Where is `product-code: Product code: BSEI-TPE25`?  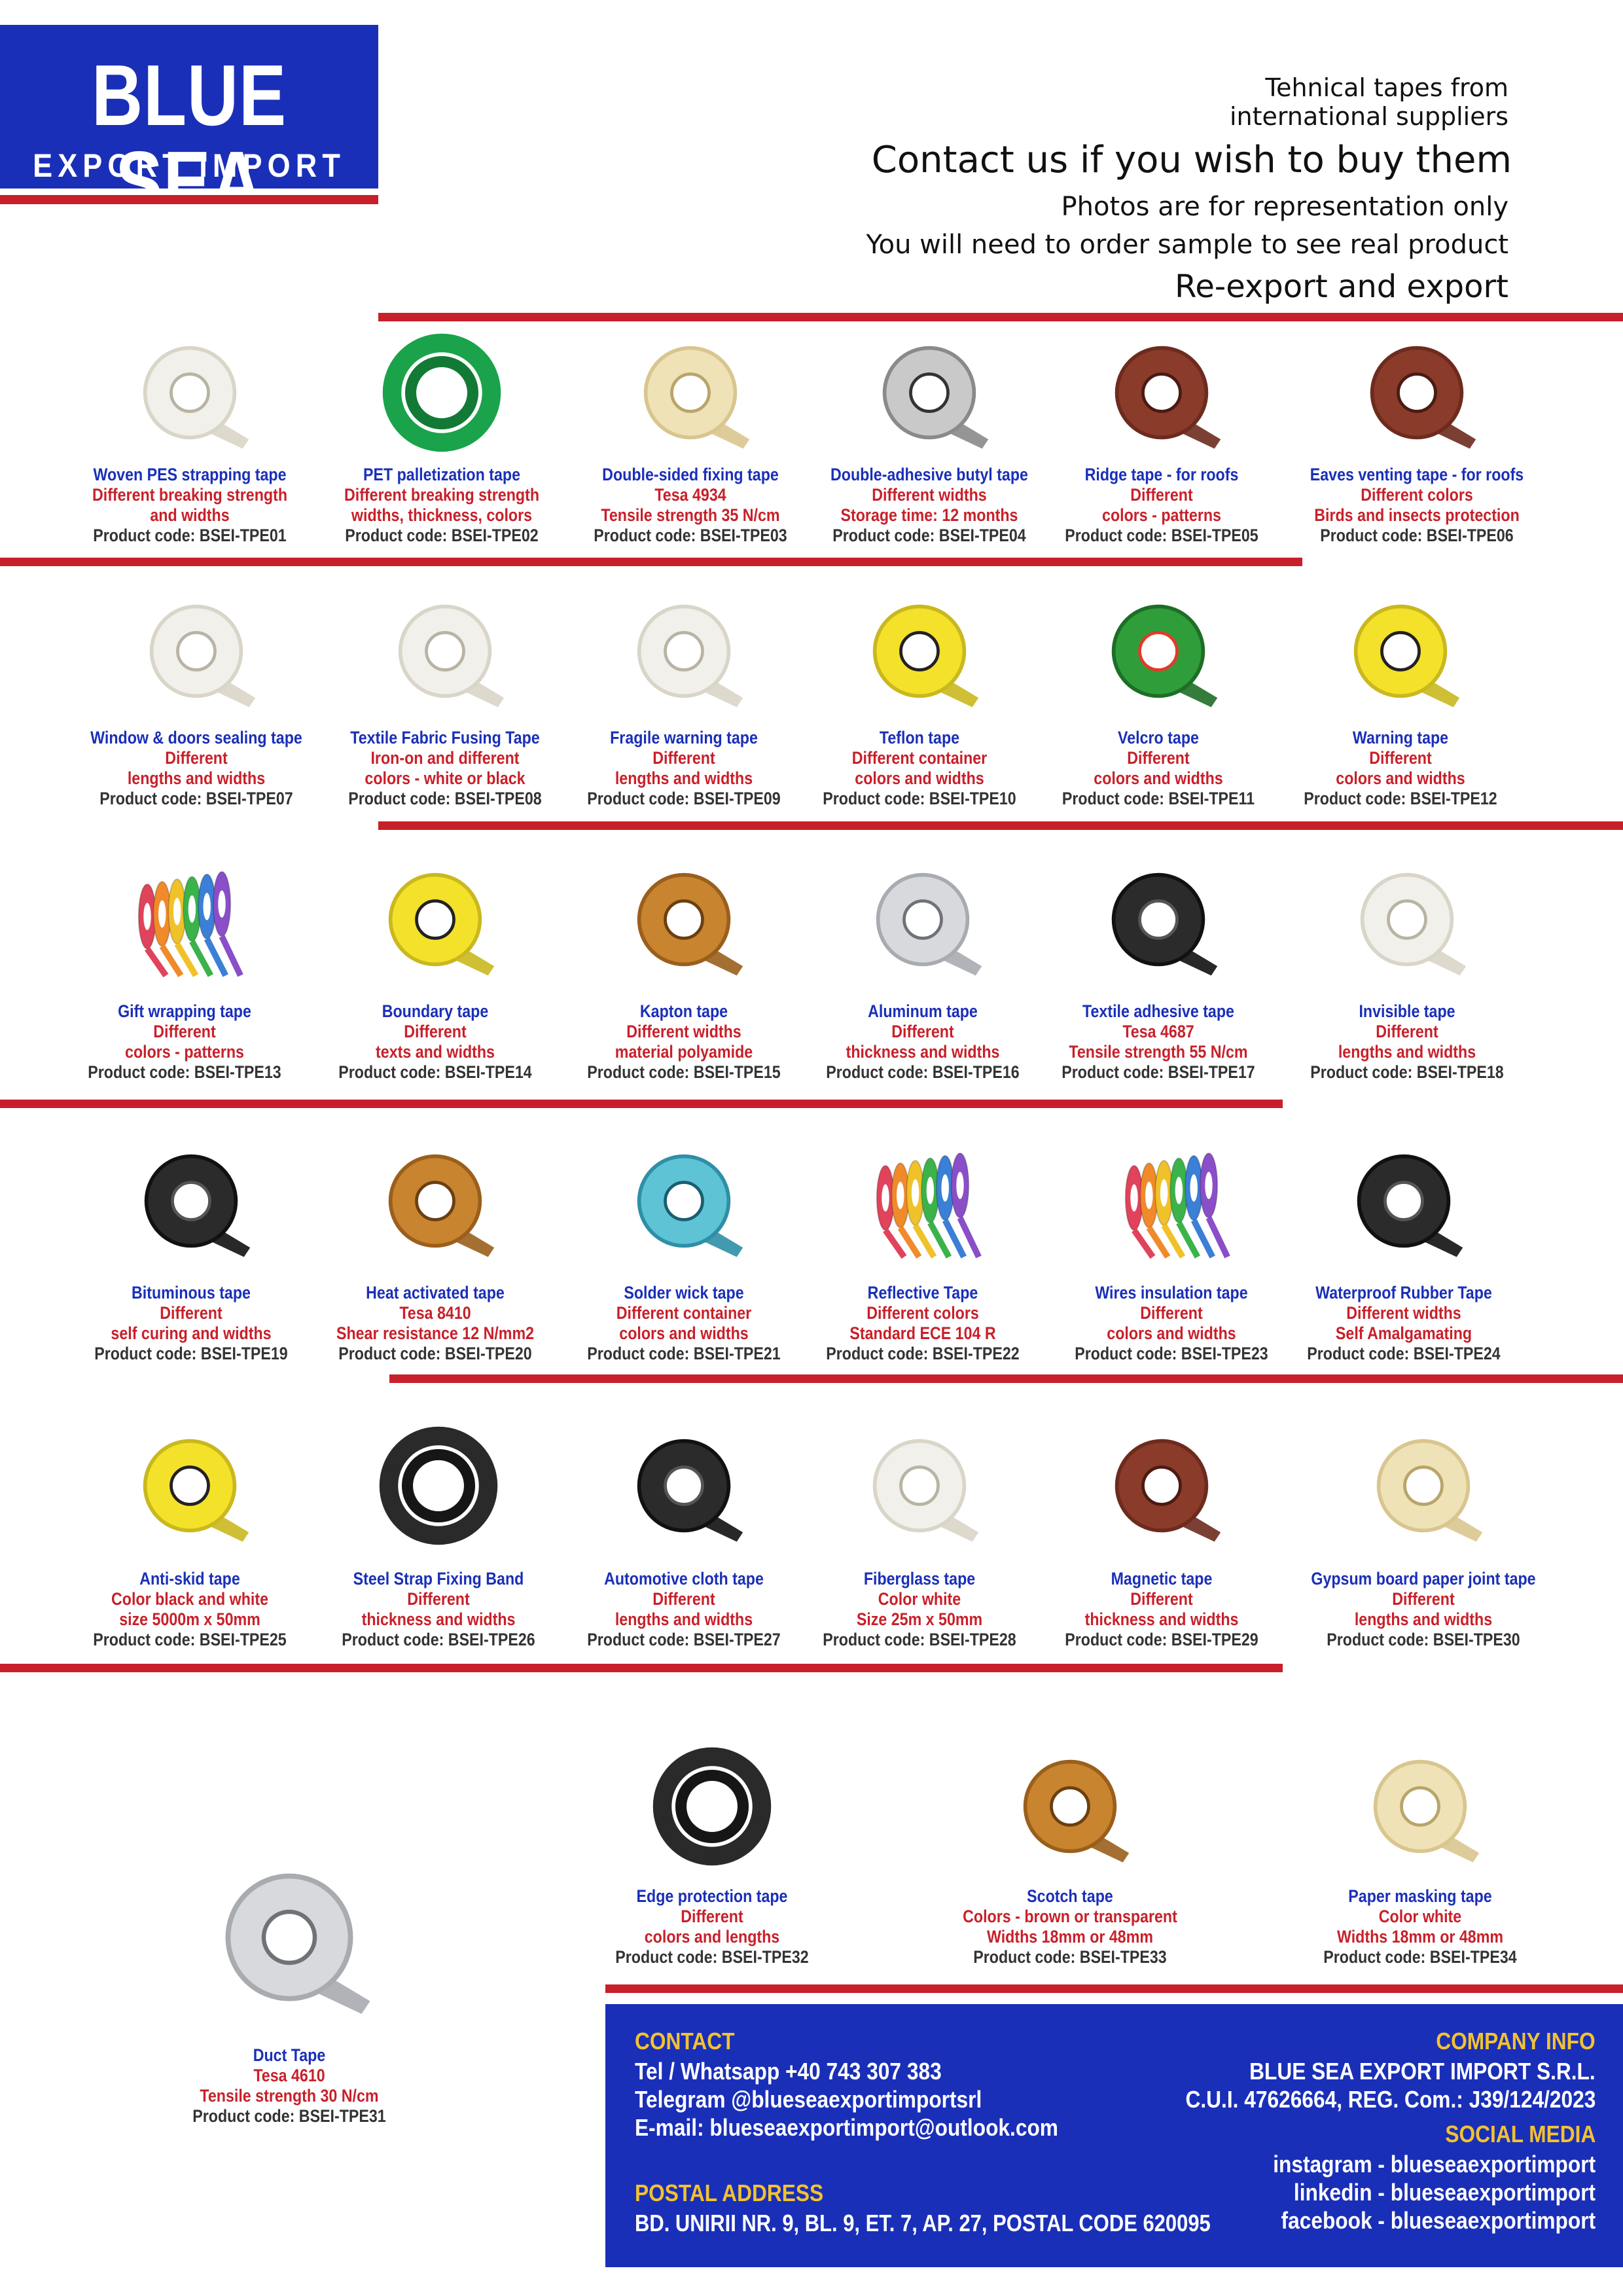
product-code: Product code: BSEI-TPE25 is located at coordinates (190, 1639).